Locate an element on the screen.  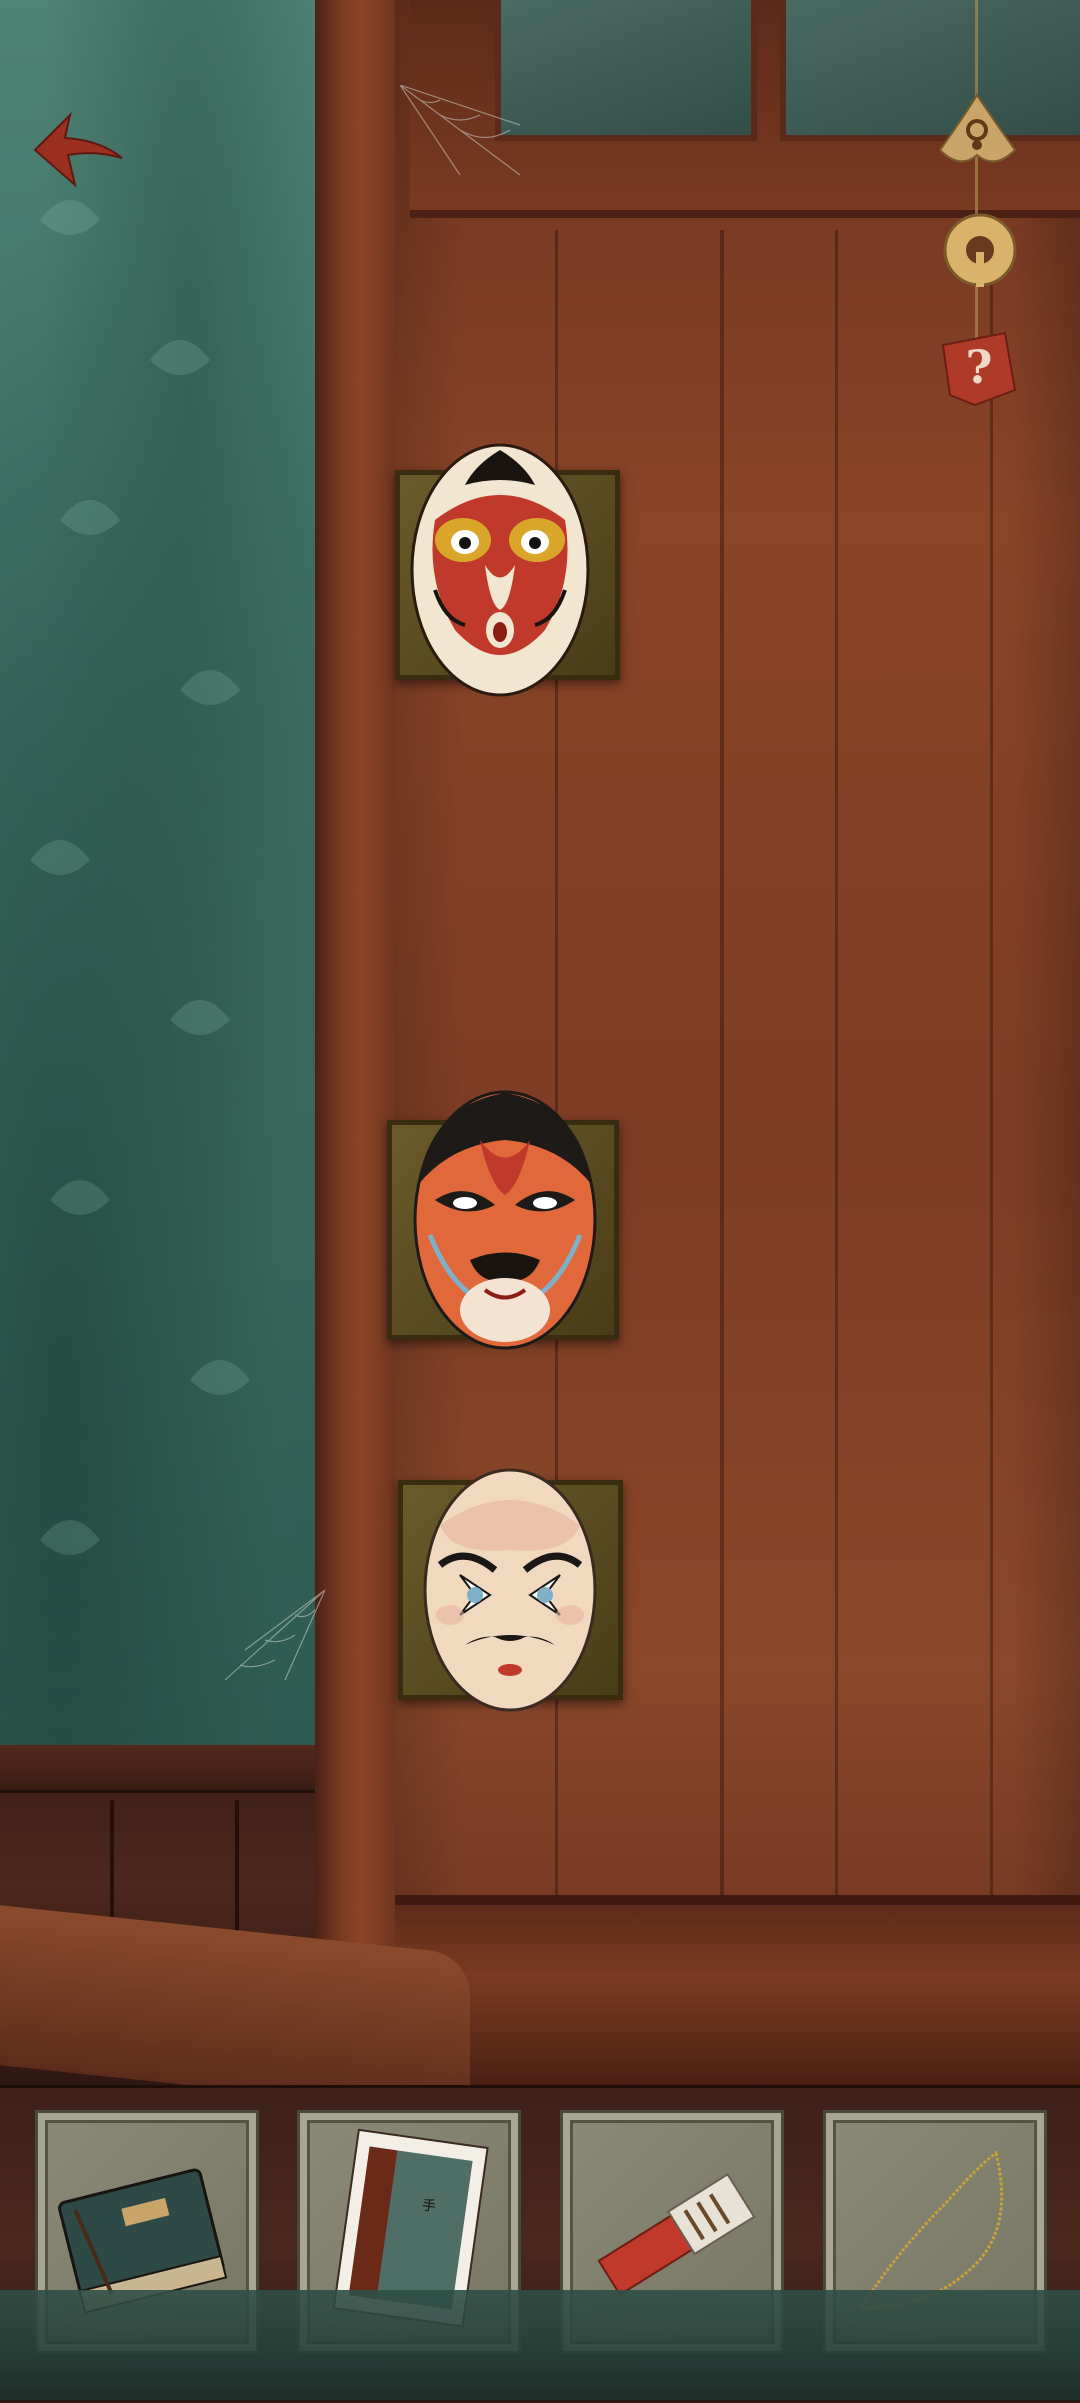
back-arrow-icon is located at coordinates (78, 149).